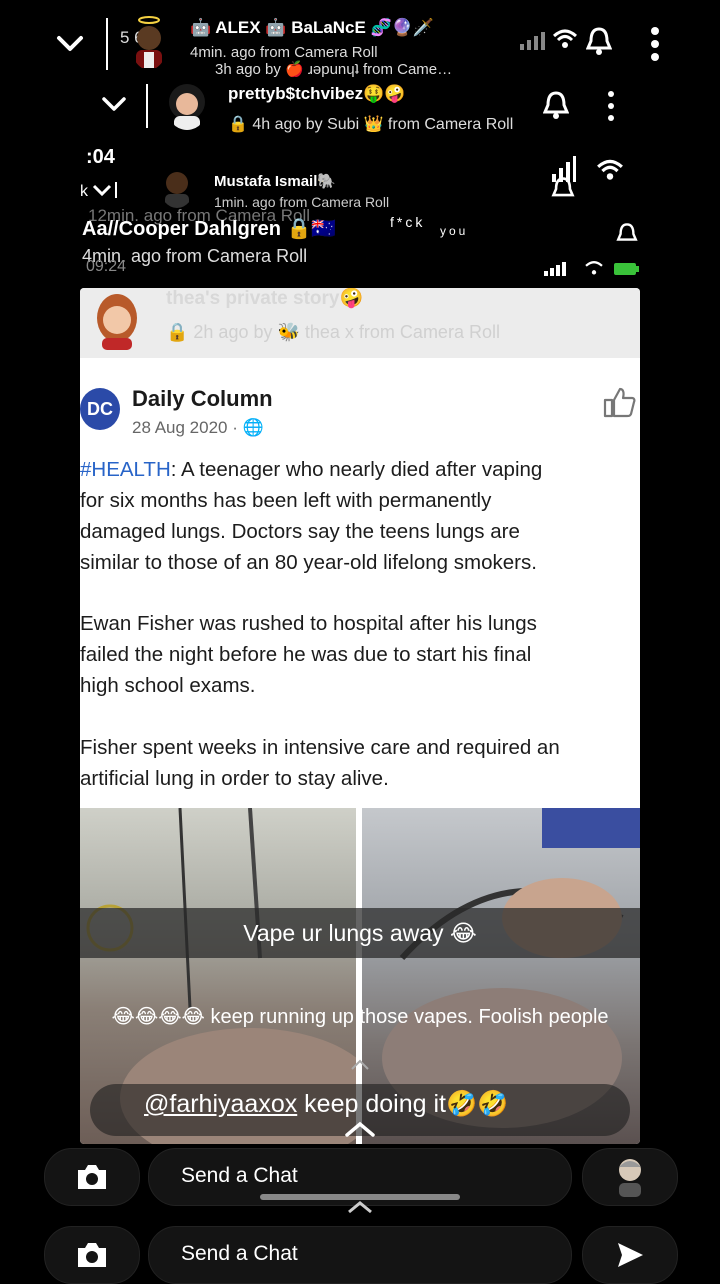  I want to click on mention-caption-text: @farhiyaaxox keep doing it🤣🤣, so click(326, 1104).